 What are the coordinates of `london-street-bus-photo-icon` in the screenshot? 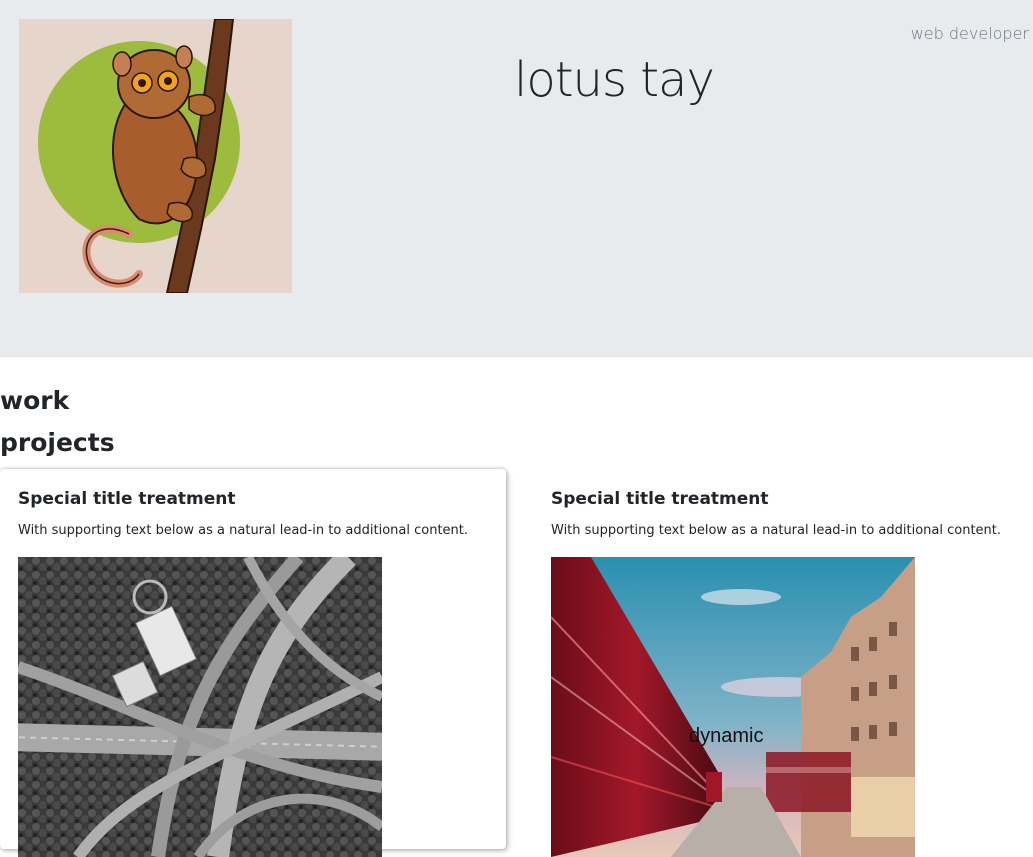 It's located at (733, 707).